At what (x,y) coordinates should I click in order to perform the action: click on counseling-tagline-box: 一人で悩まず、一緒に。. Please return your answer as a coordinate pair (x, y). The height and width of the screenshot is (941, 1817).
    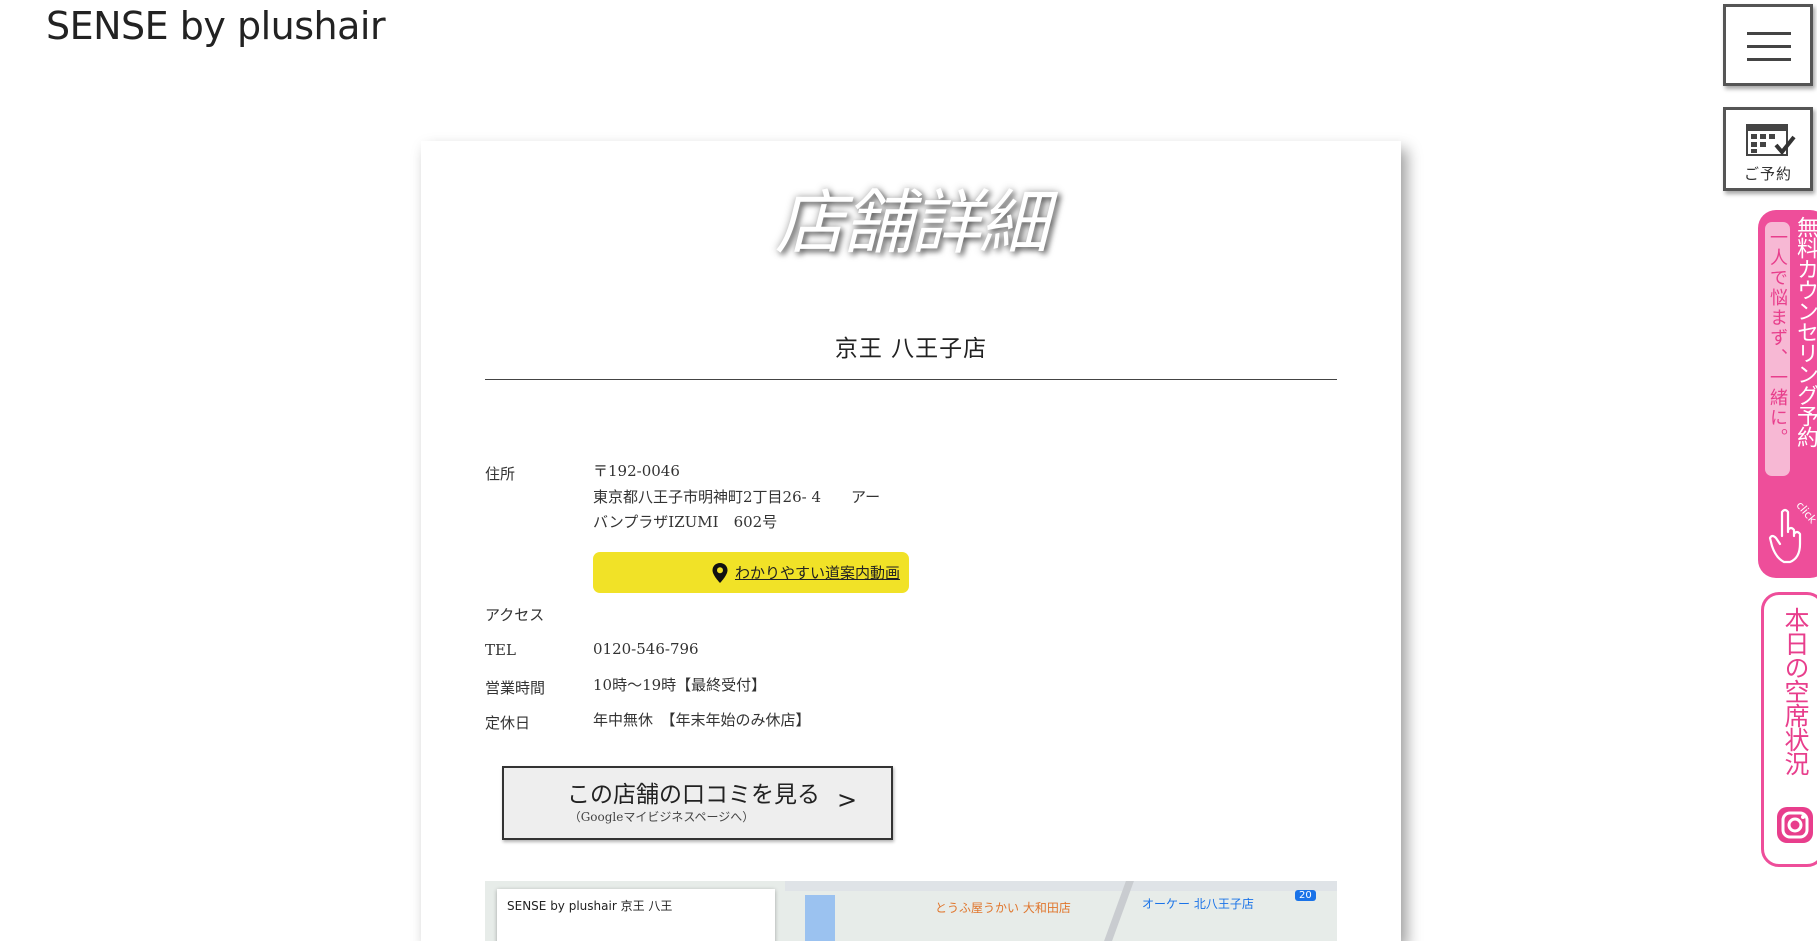
    Looking at the image, I should click on (1777, 349).